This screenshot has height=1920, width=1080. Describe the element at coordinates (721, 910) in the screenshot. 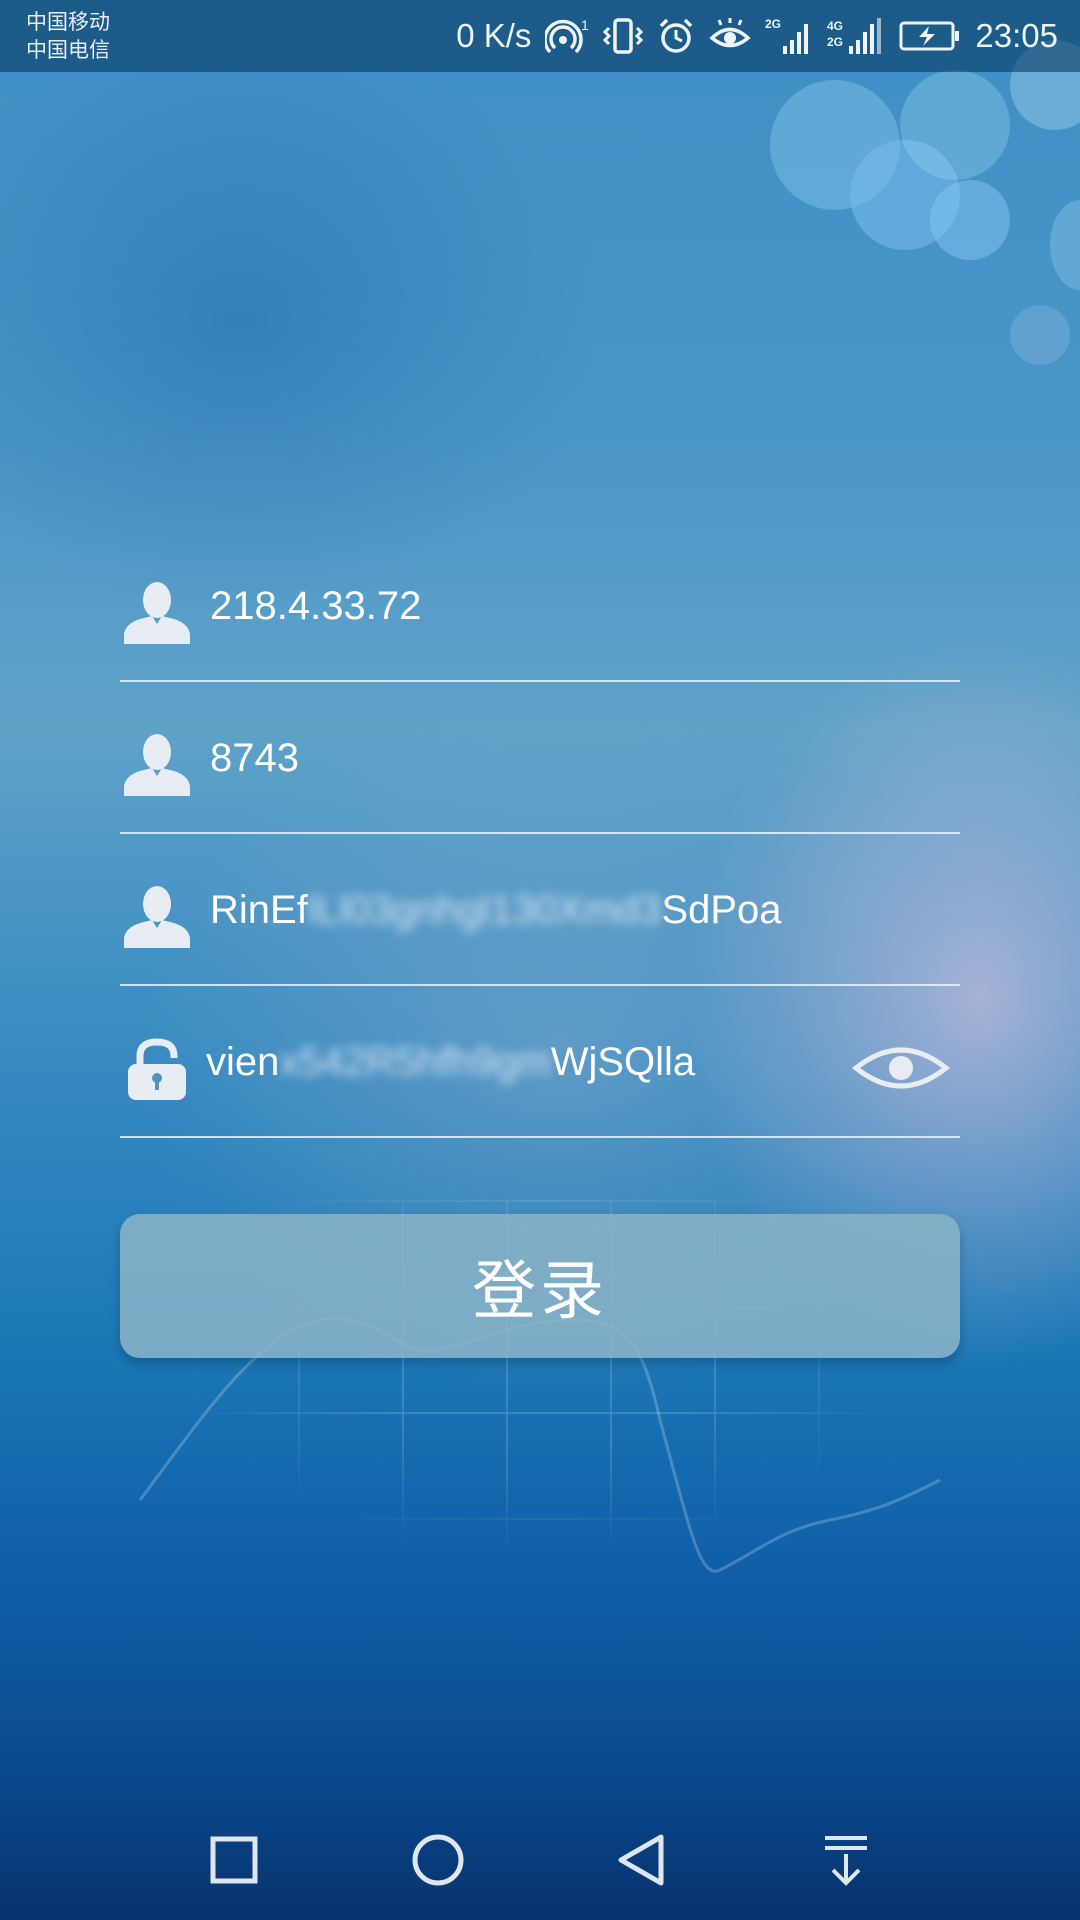

I see `username-suffix: SdPoa` at that location.